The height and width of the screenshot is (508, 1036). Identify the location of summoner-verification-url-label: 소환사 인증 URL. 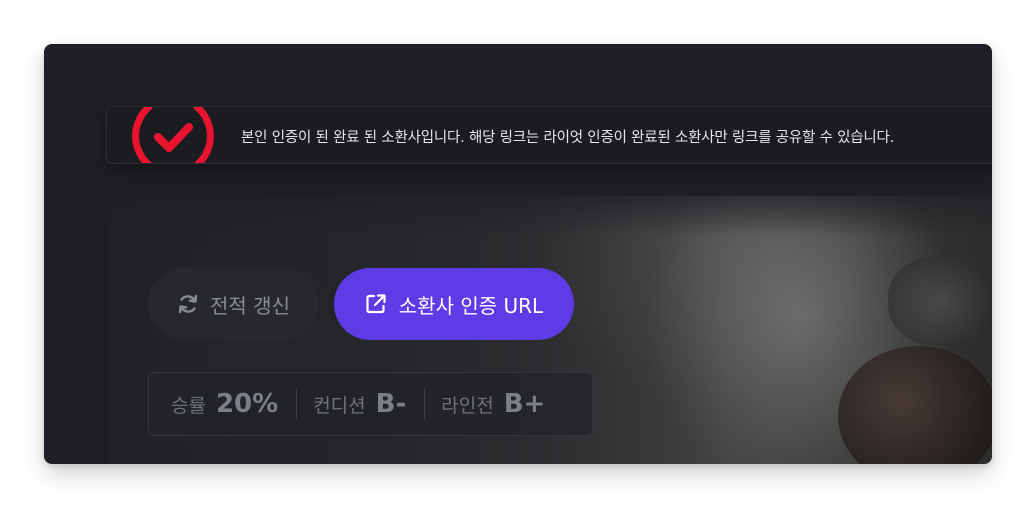
(471, 305).